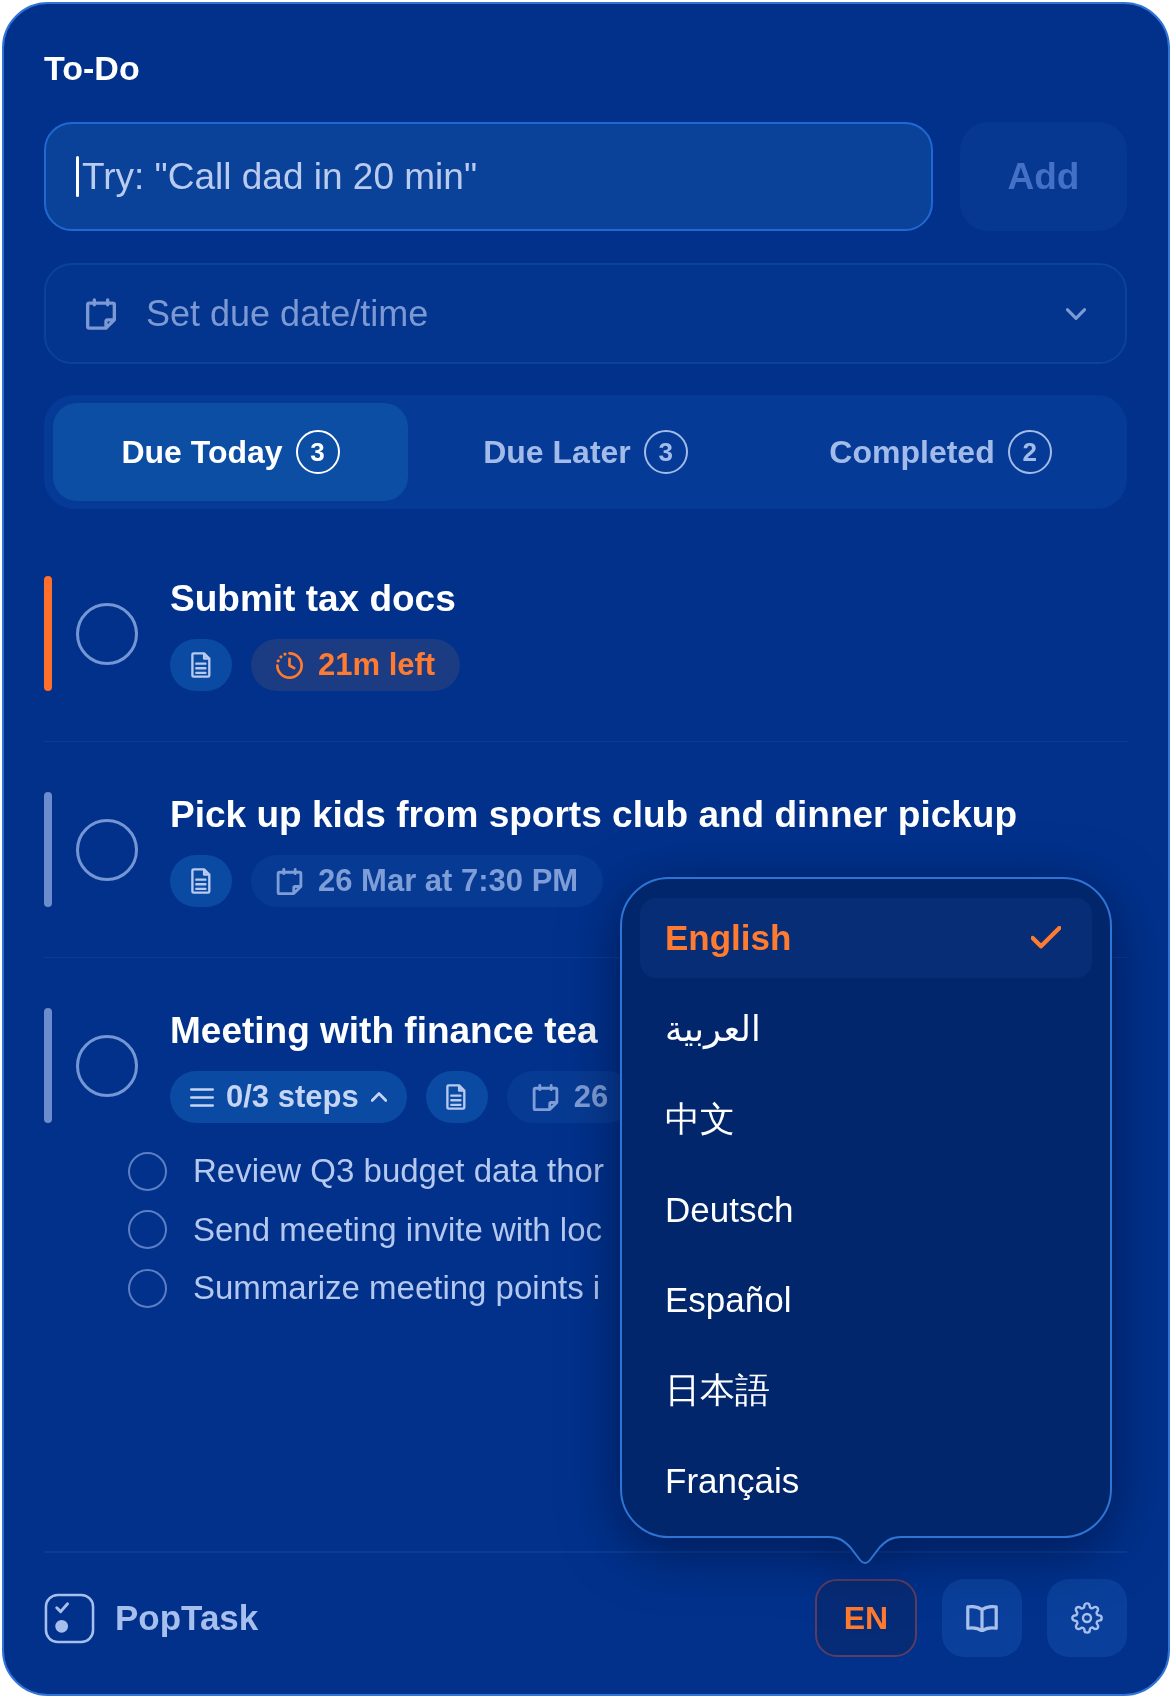  What do you see at coordinates (866, 1618) in the screenshot?
I see `language-button: EN` at bounding box center [866, 1618].